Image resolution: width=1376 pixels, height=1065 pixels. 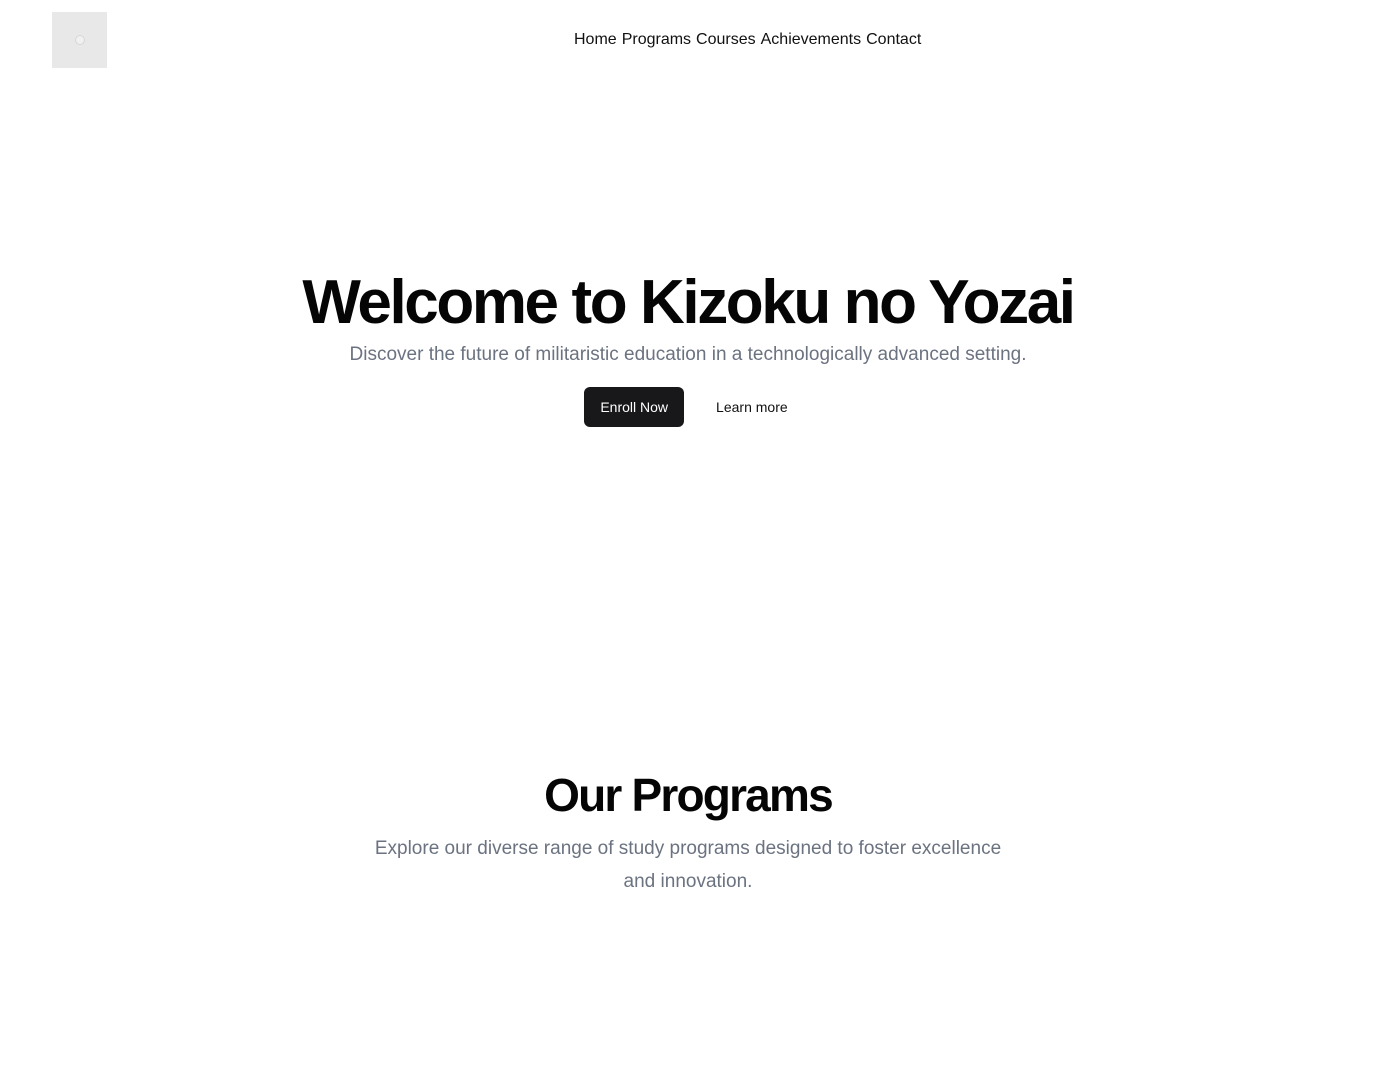 I want to click on site-logo, so click(x=79, y=40).